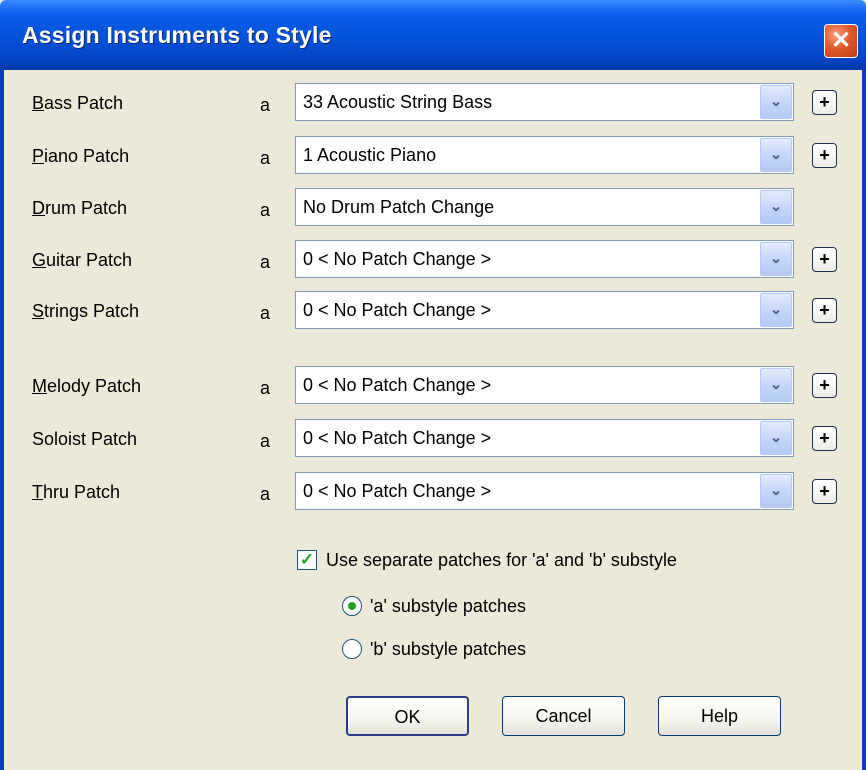  What do you see at coordinates (265, 494) in the screenshot?
I see `thru-substyle-indicator: a` at bounding box center [265, 494].